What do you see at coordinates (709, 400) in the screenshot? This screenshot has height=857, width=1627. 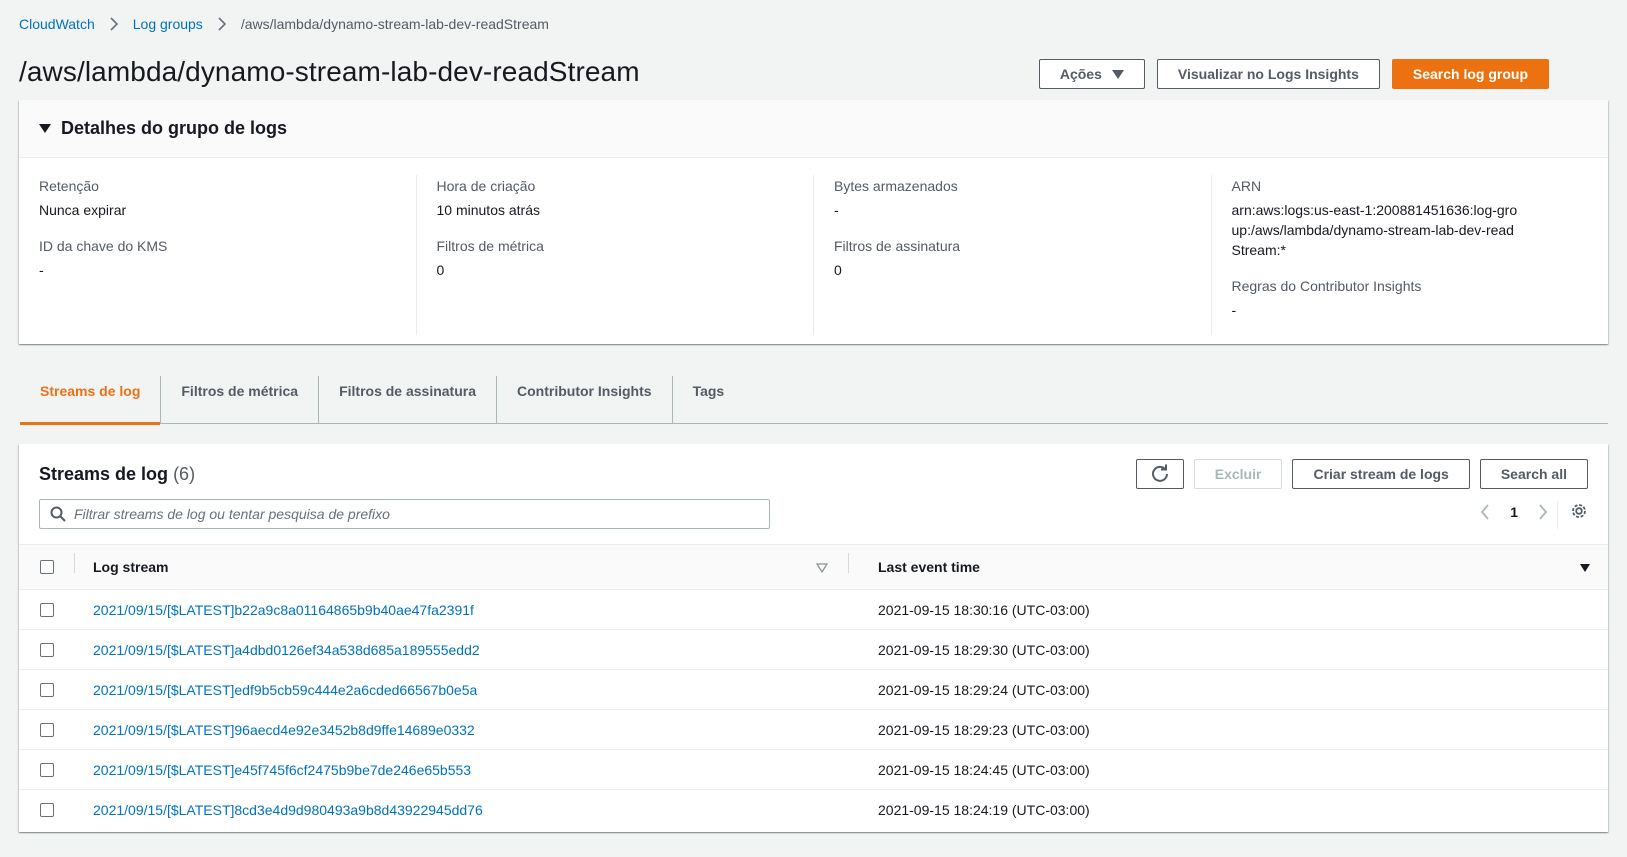 I see `tab-tags: Tags` at bounding box center [709, 400].